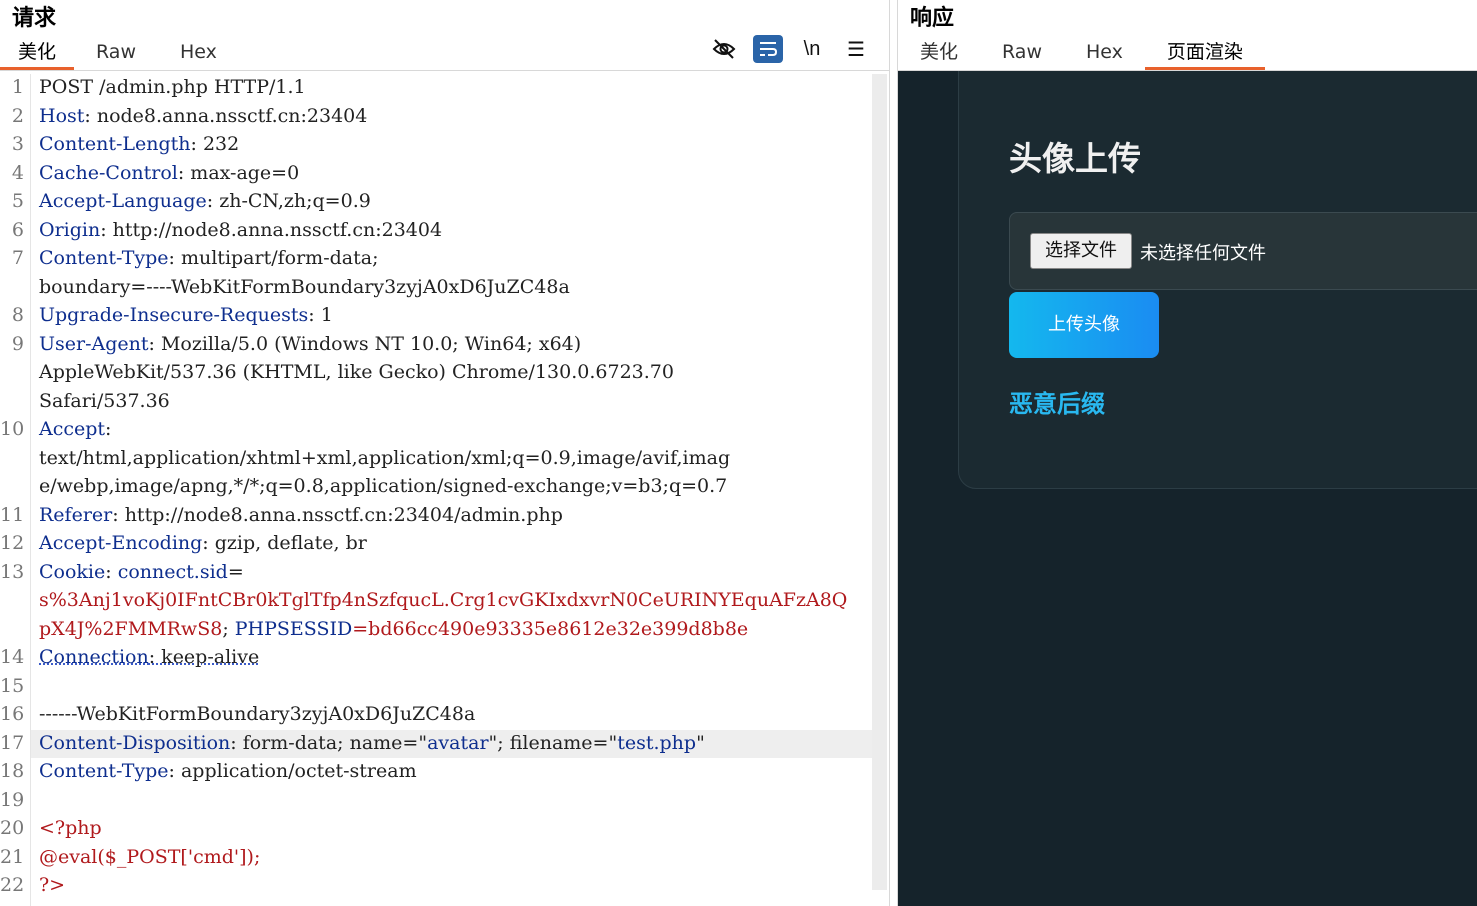  Describe the element at coordinates (292, 771) in the screenshot. I see `header-value: : application/octet-stream` at that location.